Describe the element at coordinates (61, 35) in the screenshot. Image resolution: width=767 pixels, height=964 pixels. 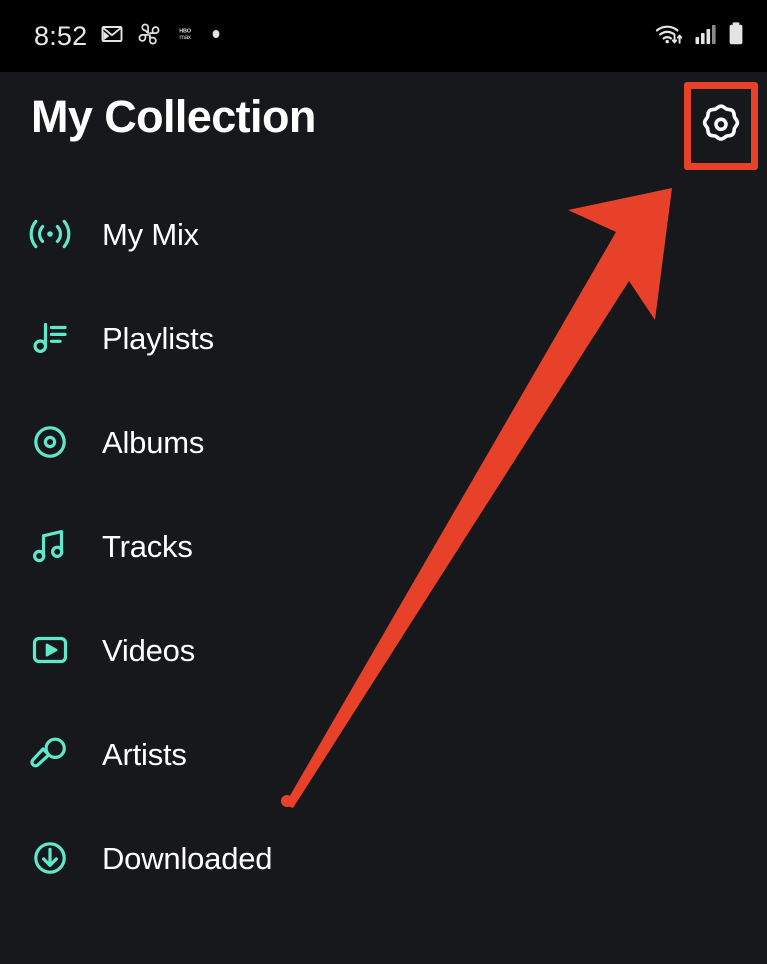
I see `status-bar-clock: 8:52` at that location.